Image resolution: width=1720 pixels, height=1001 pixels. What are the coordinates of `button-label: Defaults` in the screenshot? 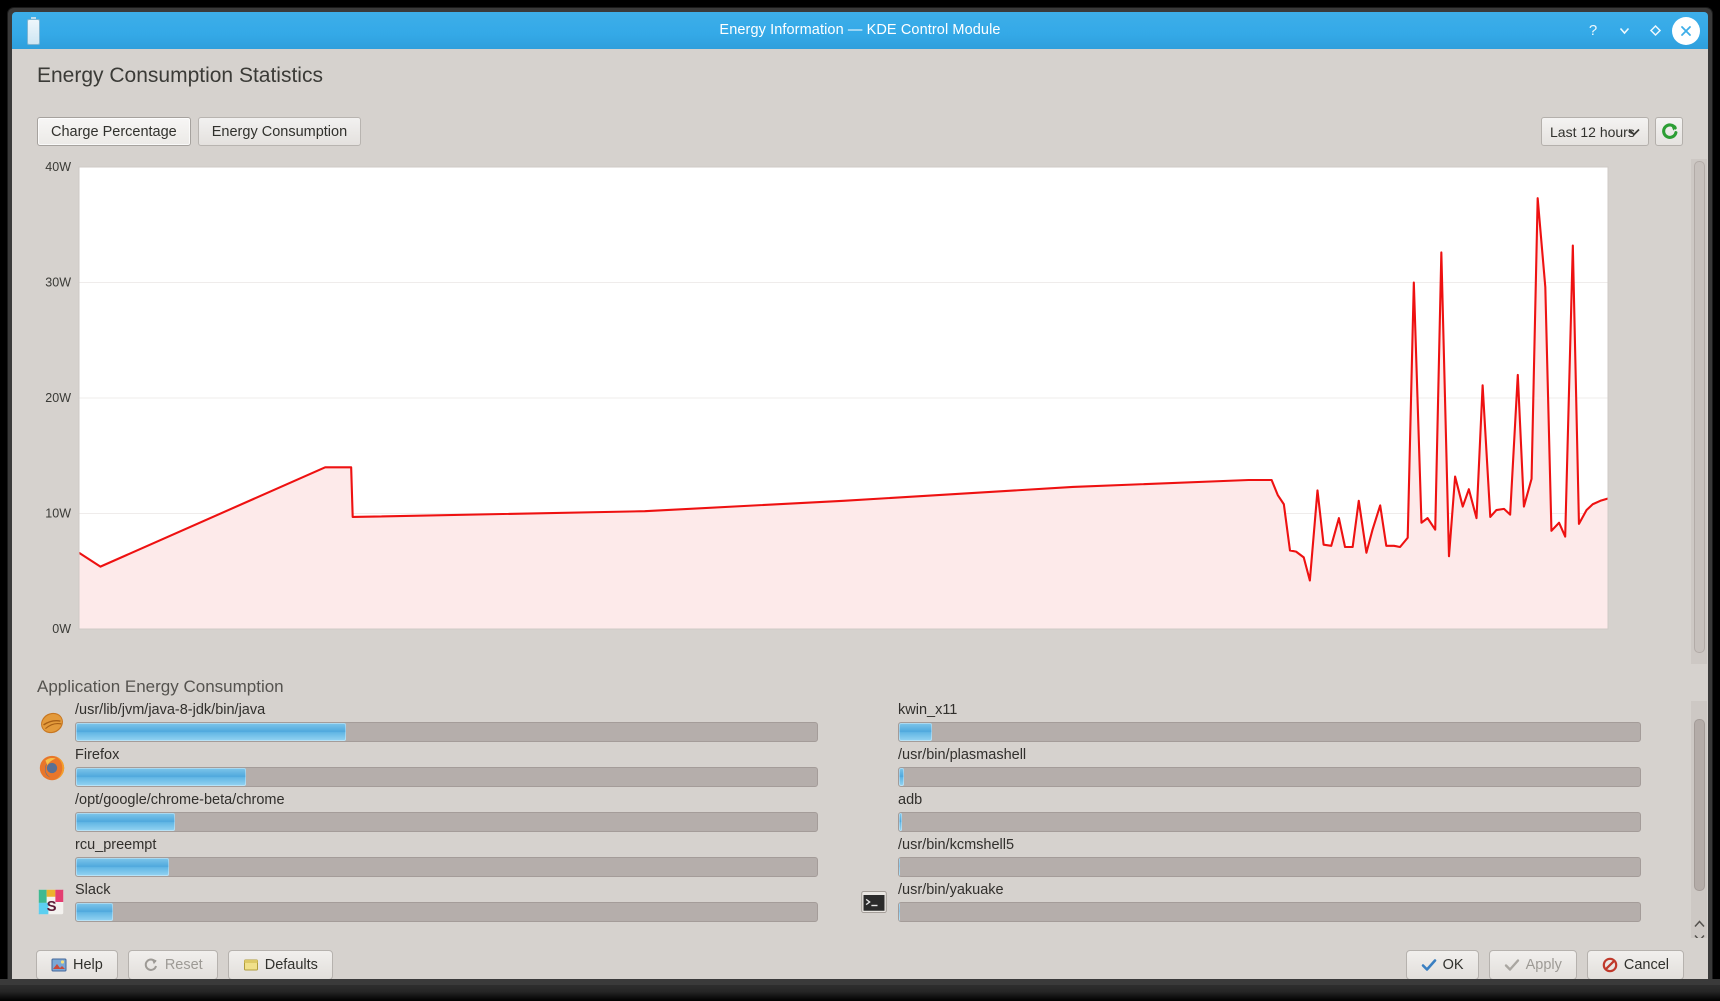 It's located at (291, 965).